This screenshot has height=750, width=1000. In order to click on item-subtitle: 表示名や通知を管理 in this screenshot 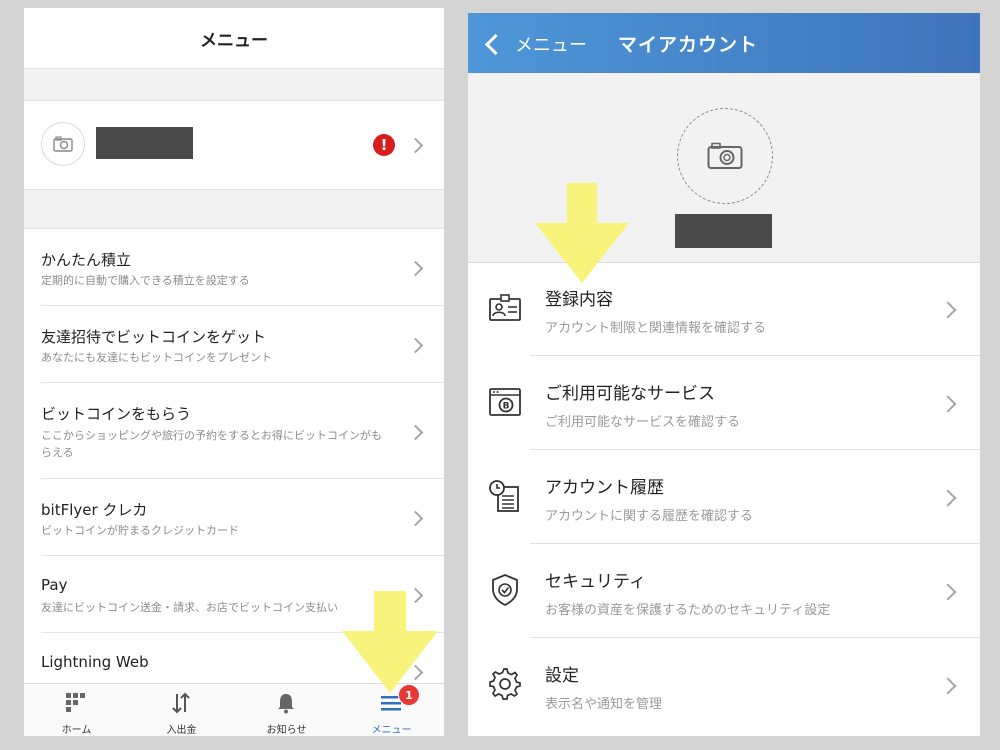, I will do `click(604, 704)`.